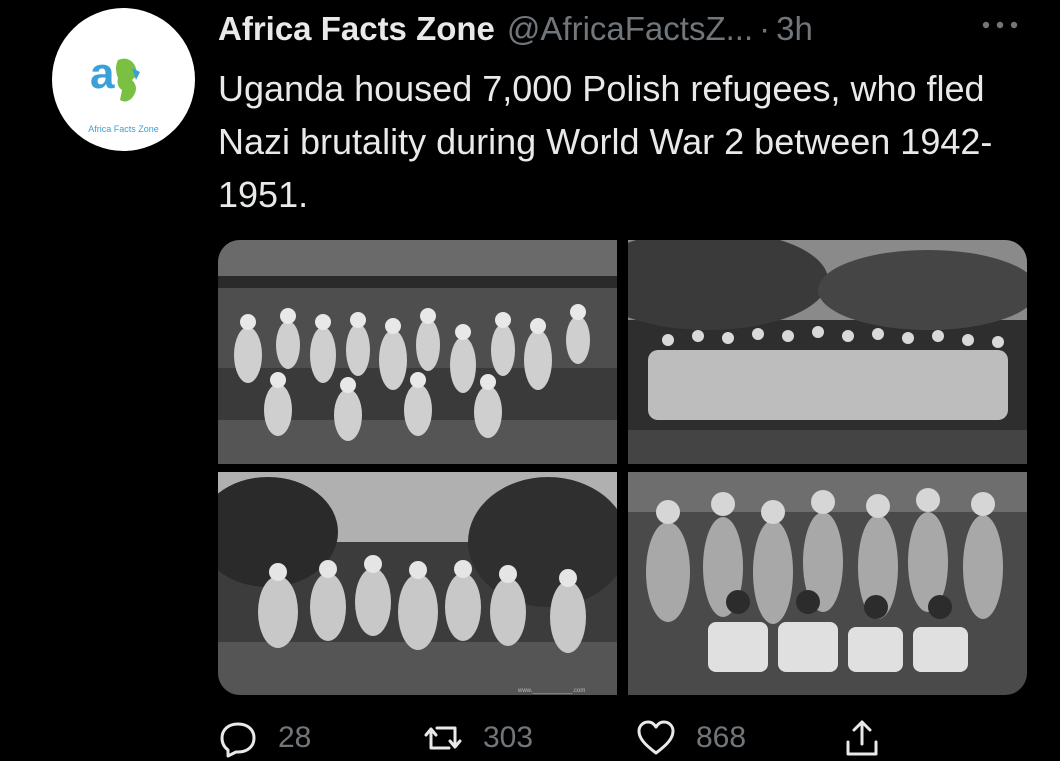 The image size is (1060, 761). What do you see at coordinates (721, 737) in the screenshot?
I see `like-count: 868` at bounding box center [721, 737].